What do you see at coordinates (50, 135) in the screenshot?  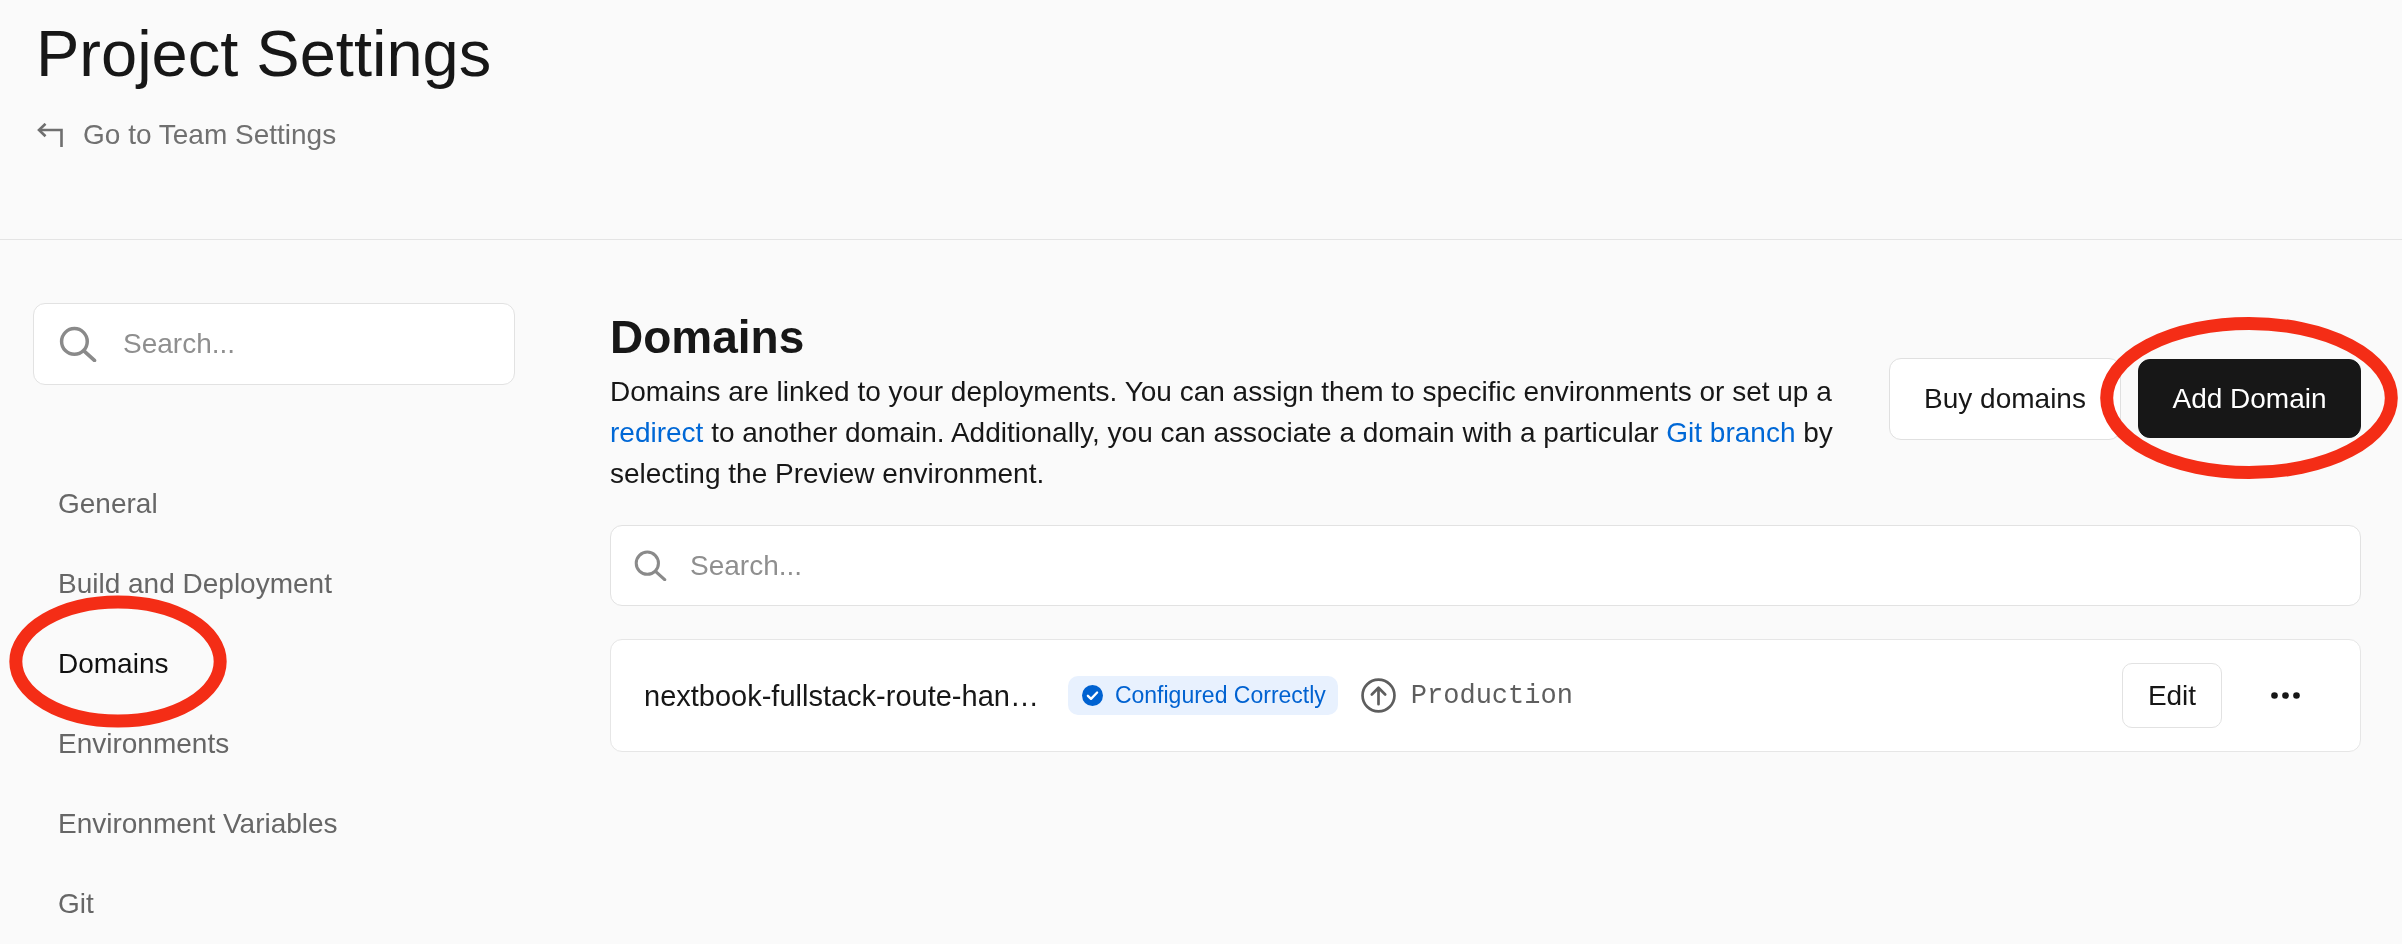 I see `turn-left-arrow-icon` at bounding box center [50, 135].